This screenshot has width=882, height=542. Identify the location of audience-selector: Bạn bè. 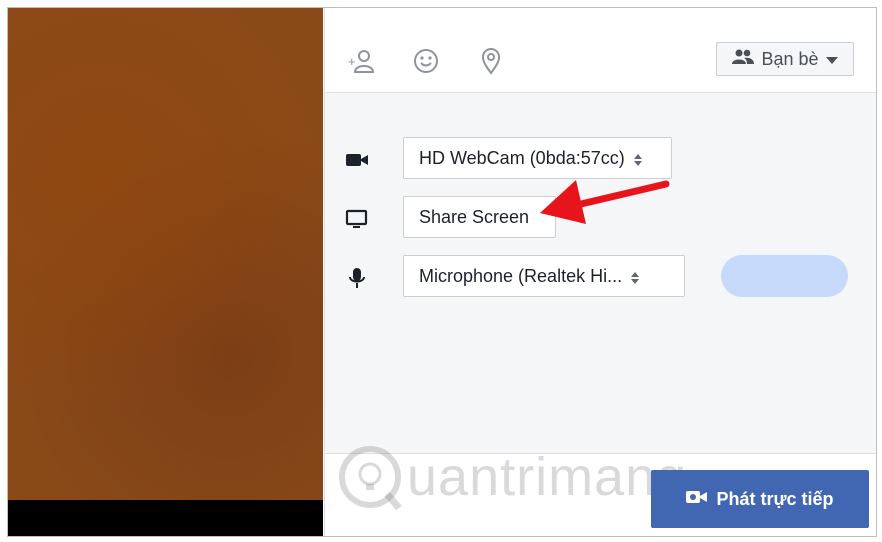
(785, 59).